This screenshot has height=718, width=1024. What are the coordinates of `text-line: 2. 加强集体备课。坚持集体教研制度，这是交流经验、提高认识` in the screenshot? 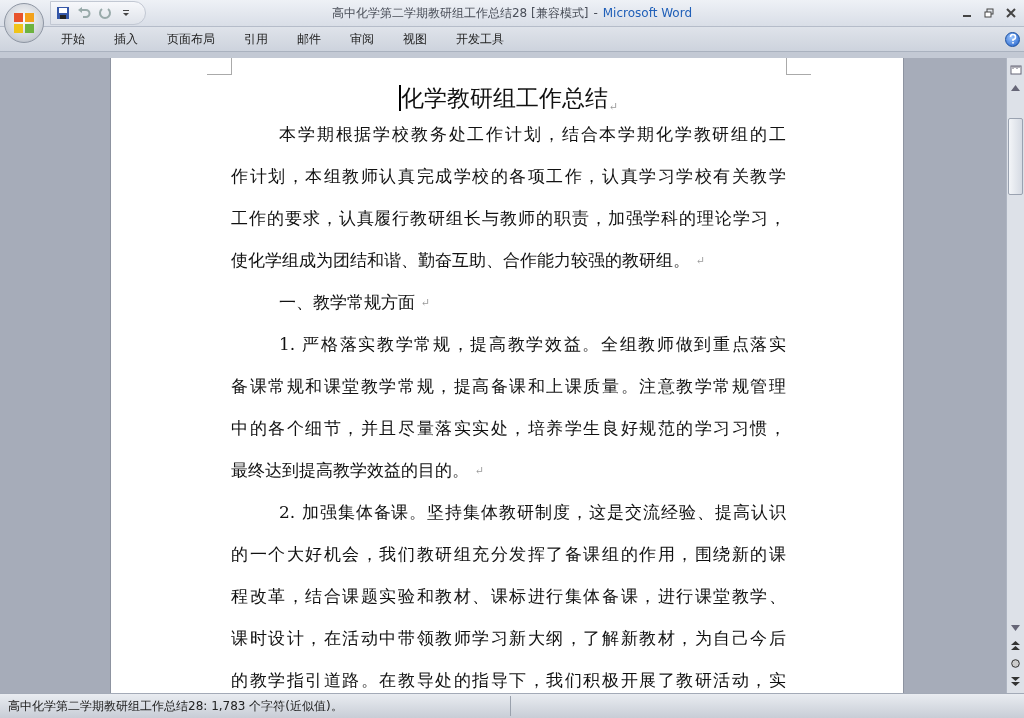 It's located at (532, 512).